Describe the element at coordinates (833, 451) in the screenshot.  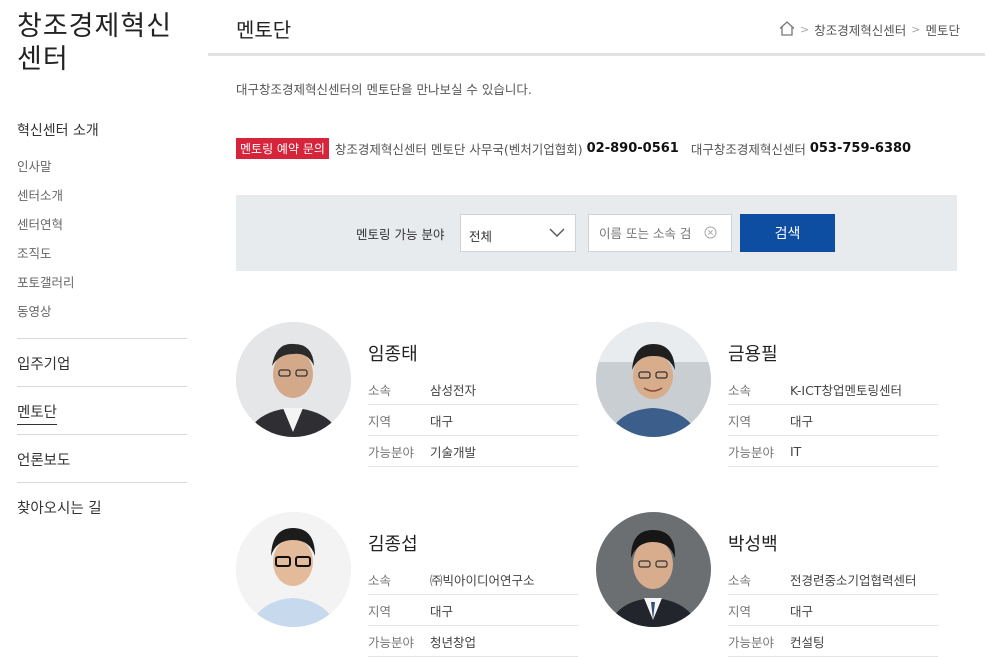
I see `mentor-row-field: 가능분야 IT` at that location.